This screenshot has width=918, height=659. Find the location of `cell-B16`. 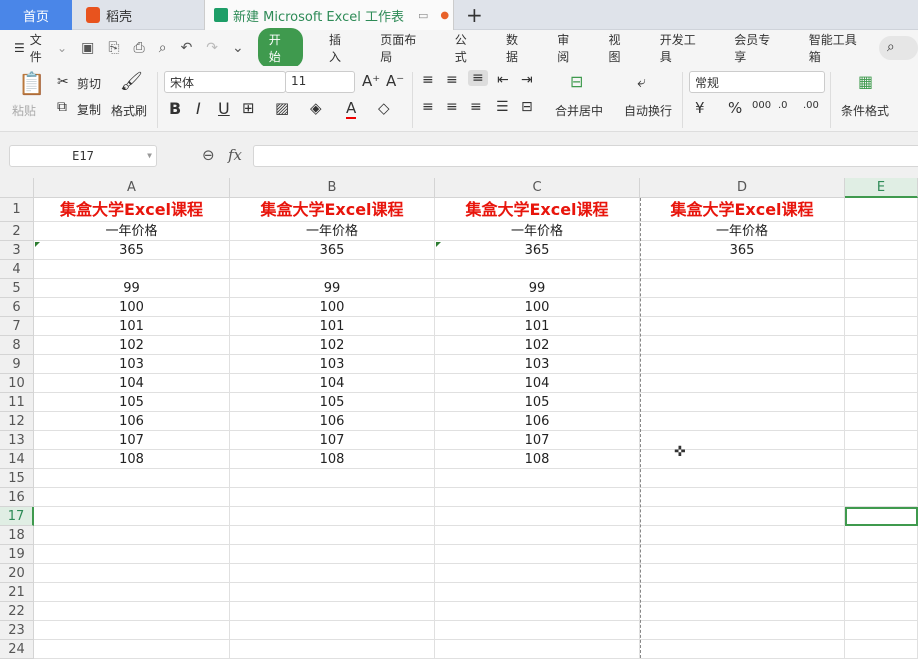

cell-B16 is located at coordinates (332, 497).